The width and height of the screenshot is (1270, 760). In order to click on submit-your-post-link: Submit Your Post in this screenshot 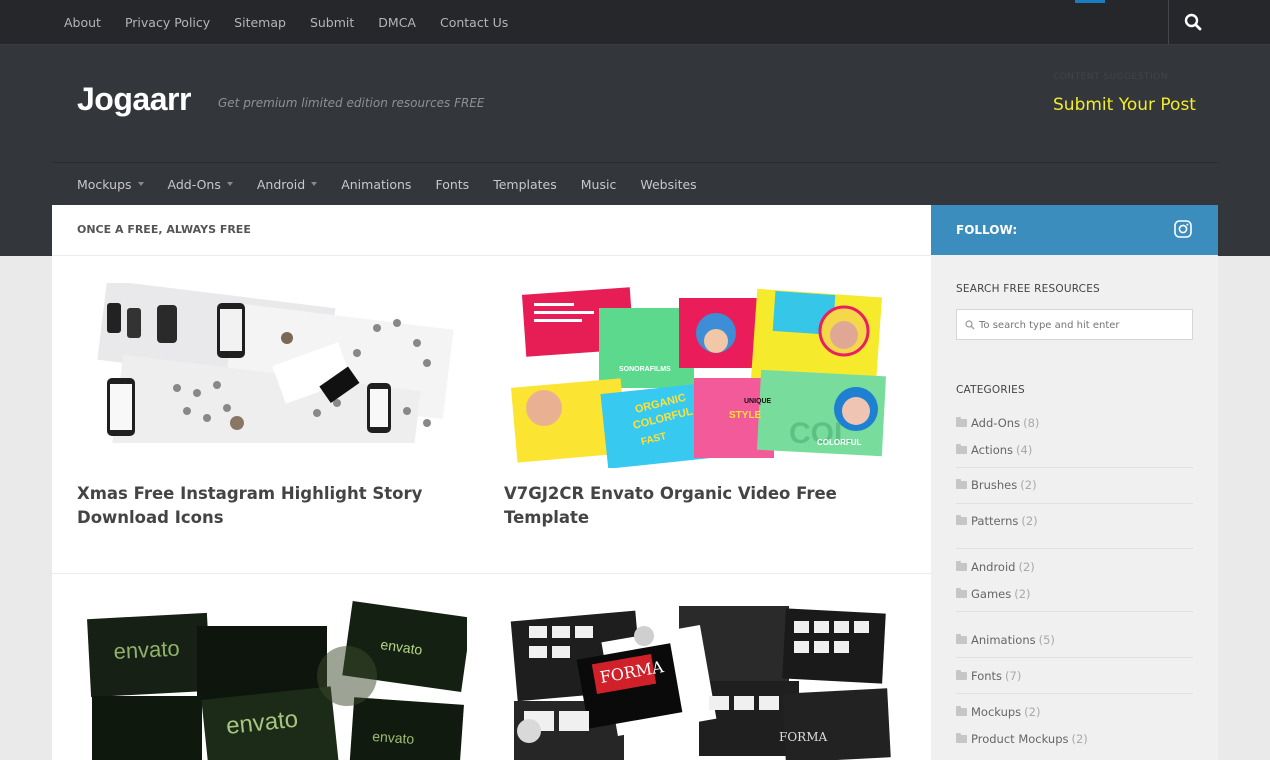, I will do `click(1124, 105)`.